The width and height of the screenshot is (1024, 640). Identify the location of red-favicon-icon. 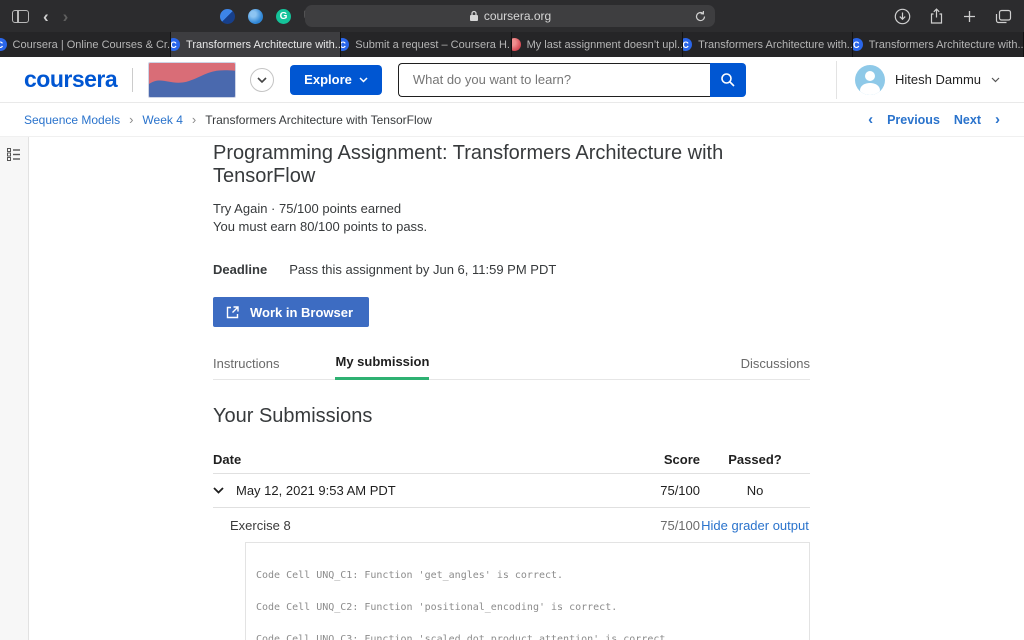
(516, 44).